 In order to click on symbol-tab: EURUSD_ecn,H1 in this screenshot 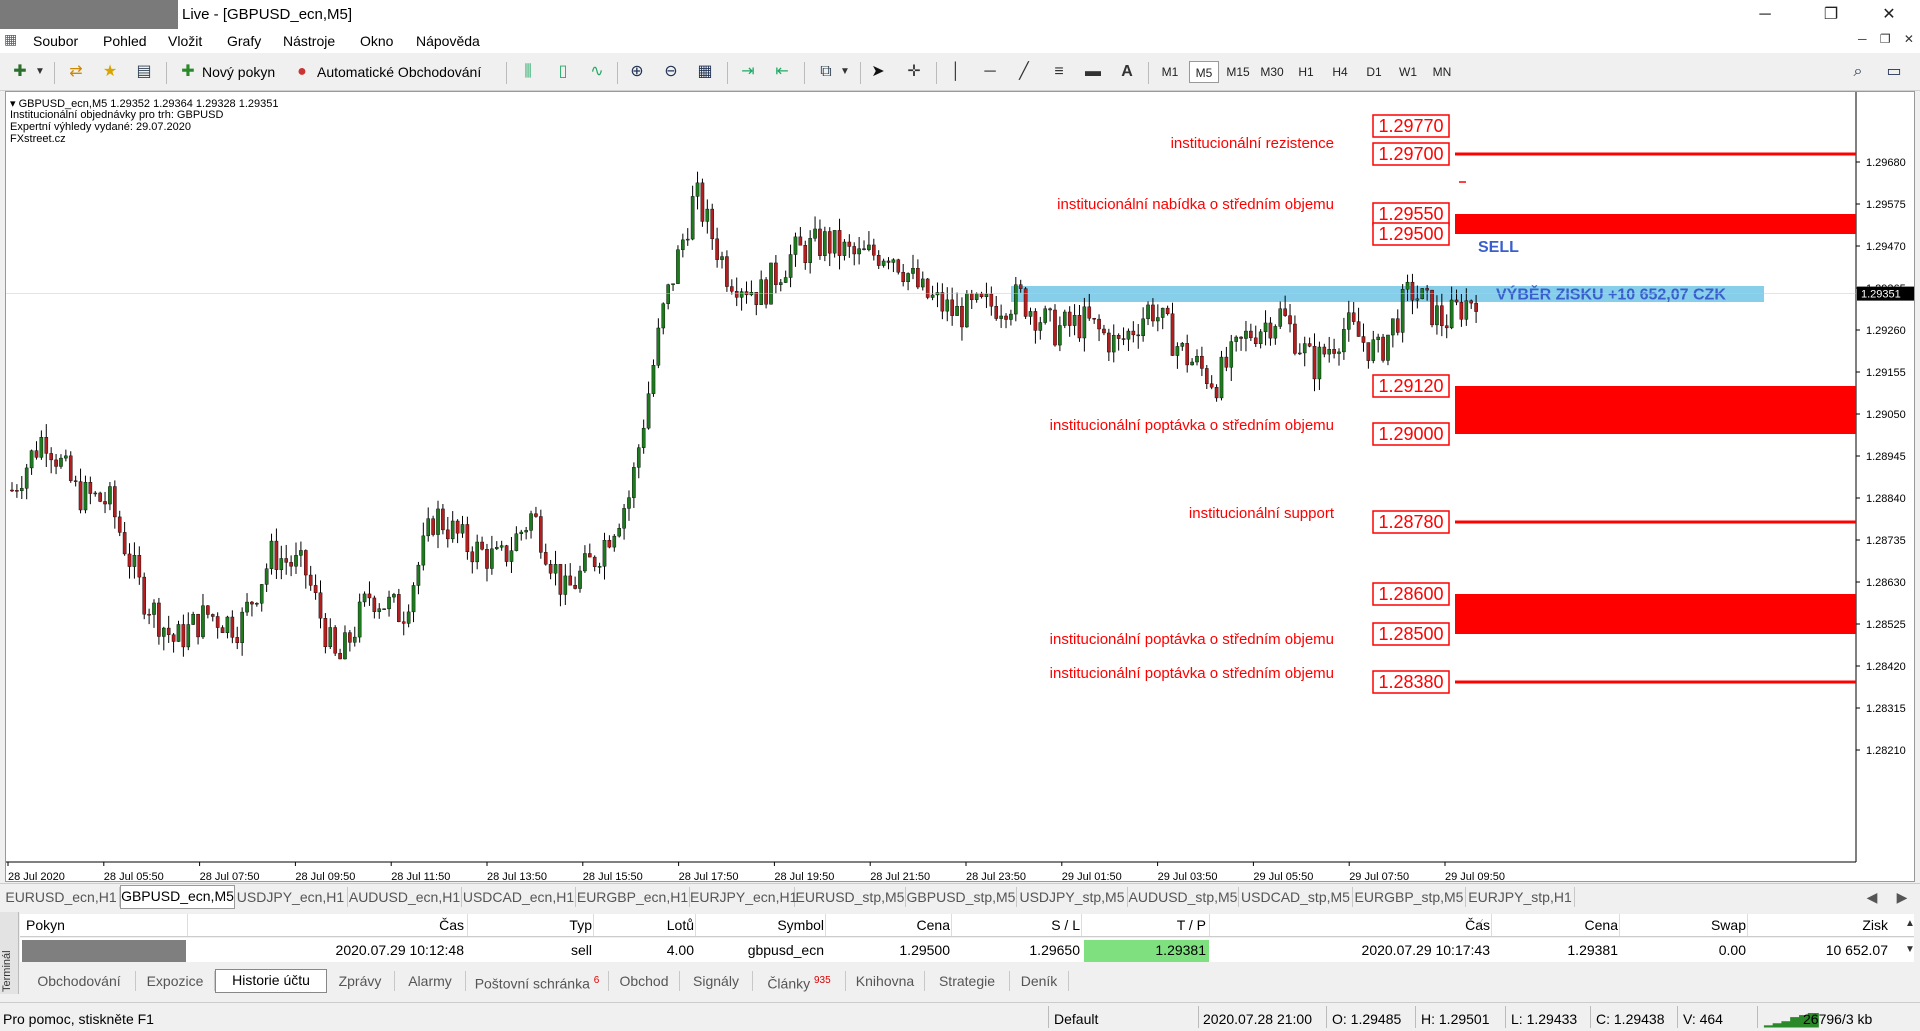, I will do `click(61, 897)`.